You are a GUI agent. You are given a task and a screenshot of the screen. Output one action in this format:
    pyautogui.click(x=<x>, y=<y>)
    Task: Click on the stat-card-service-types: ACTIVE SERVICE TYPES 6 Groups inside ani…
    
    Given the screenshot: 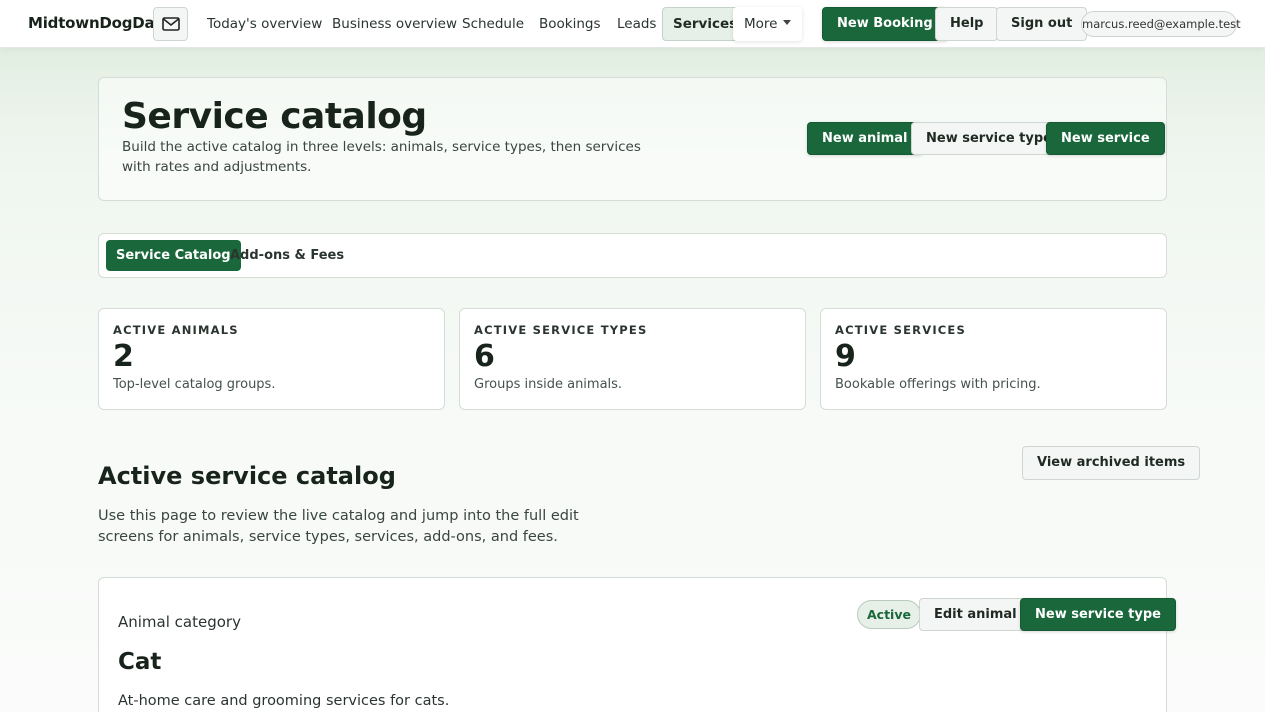 What is the action you would take?
    pyautogui.click(x=632, y=359)
    